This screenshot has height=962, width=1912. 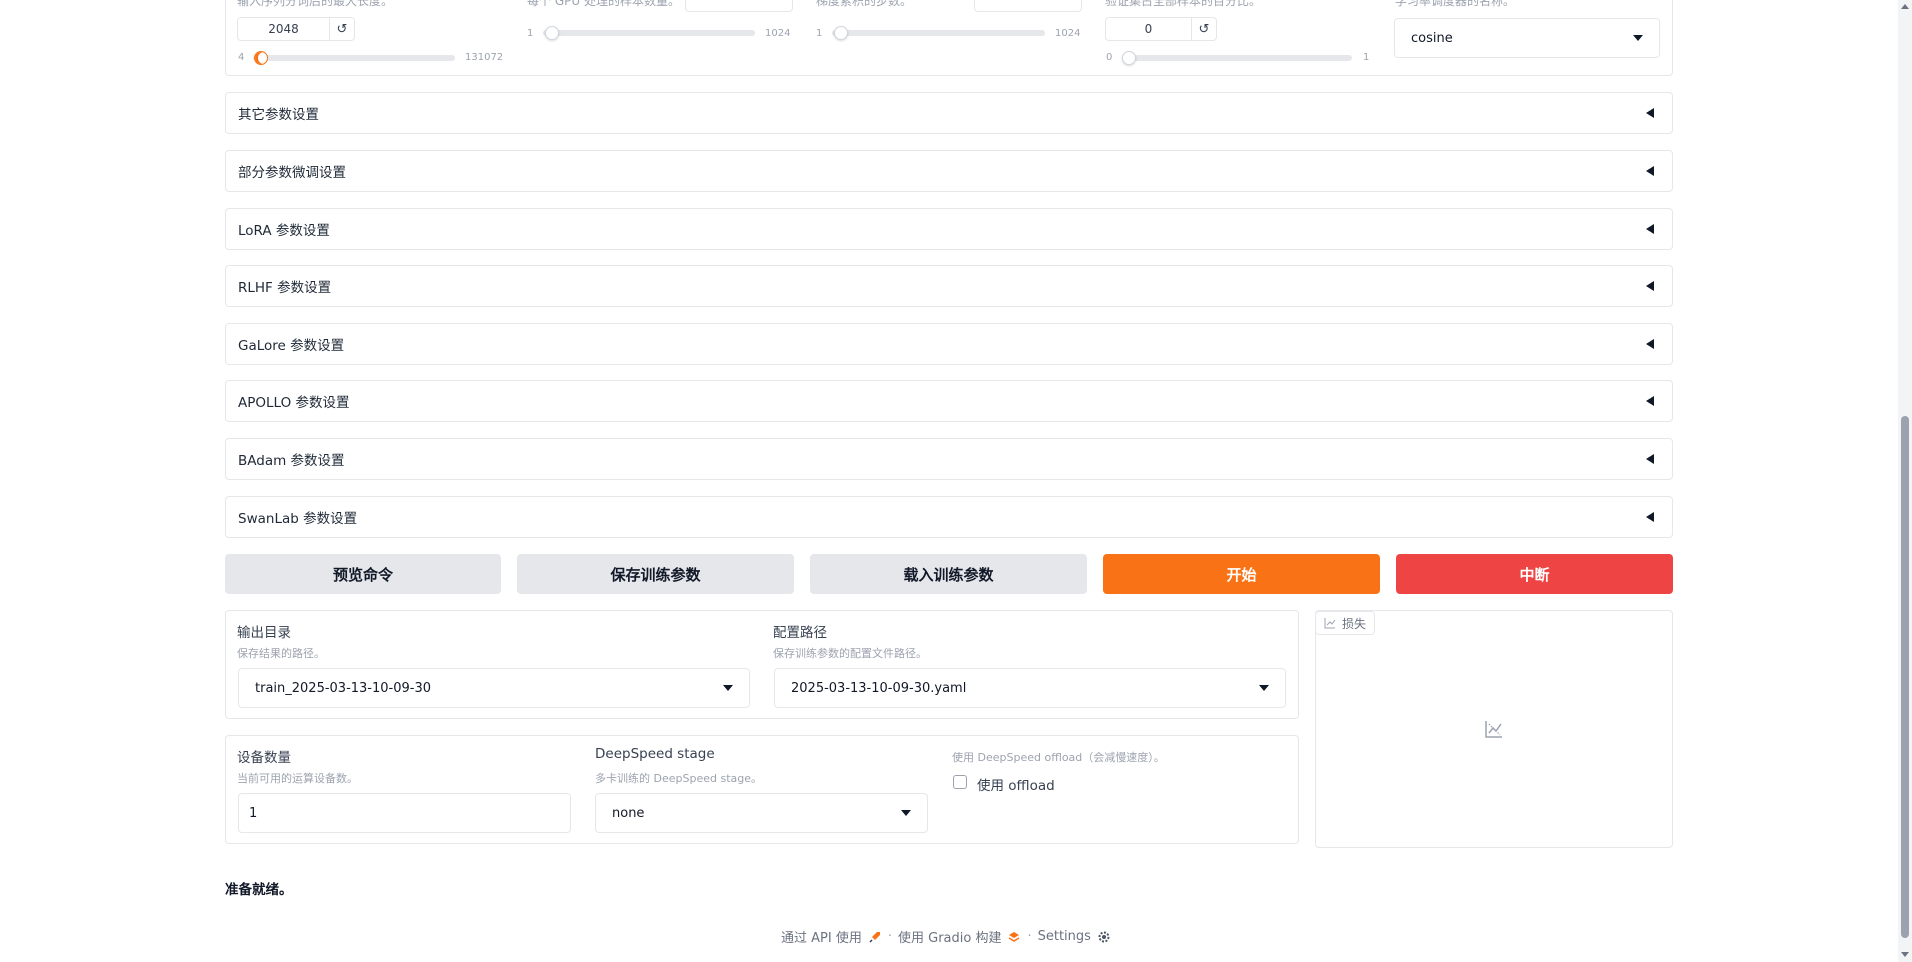 I want to click on grad-accum-info: 梯度累积的步数。, so click(x=864, y=4).